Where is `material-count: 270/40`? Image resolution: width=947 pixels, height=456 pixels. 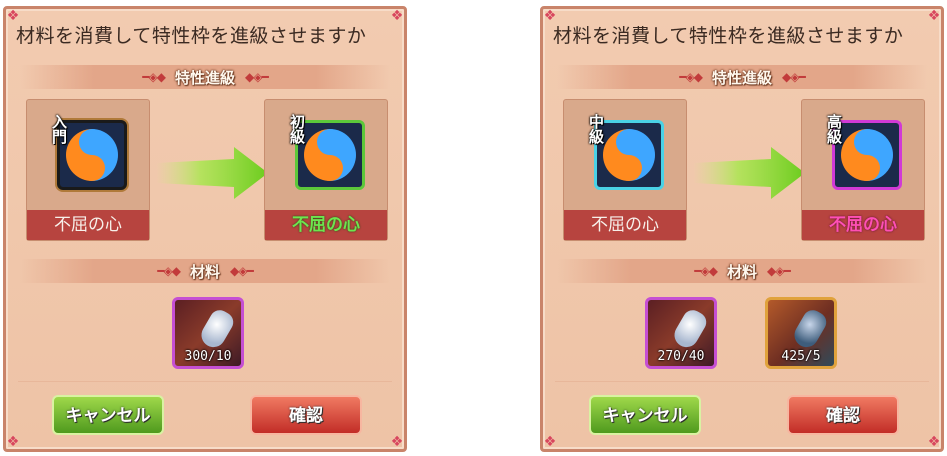
material-count: 270/40 is located at coordinates (681, 356).